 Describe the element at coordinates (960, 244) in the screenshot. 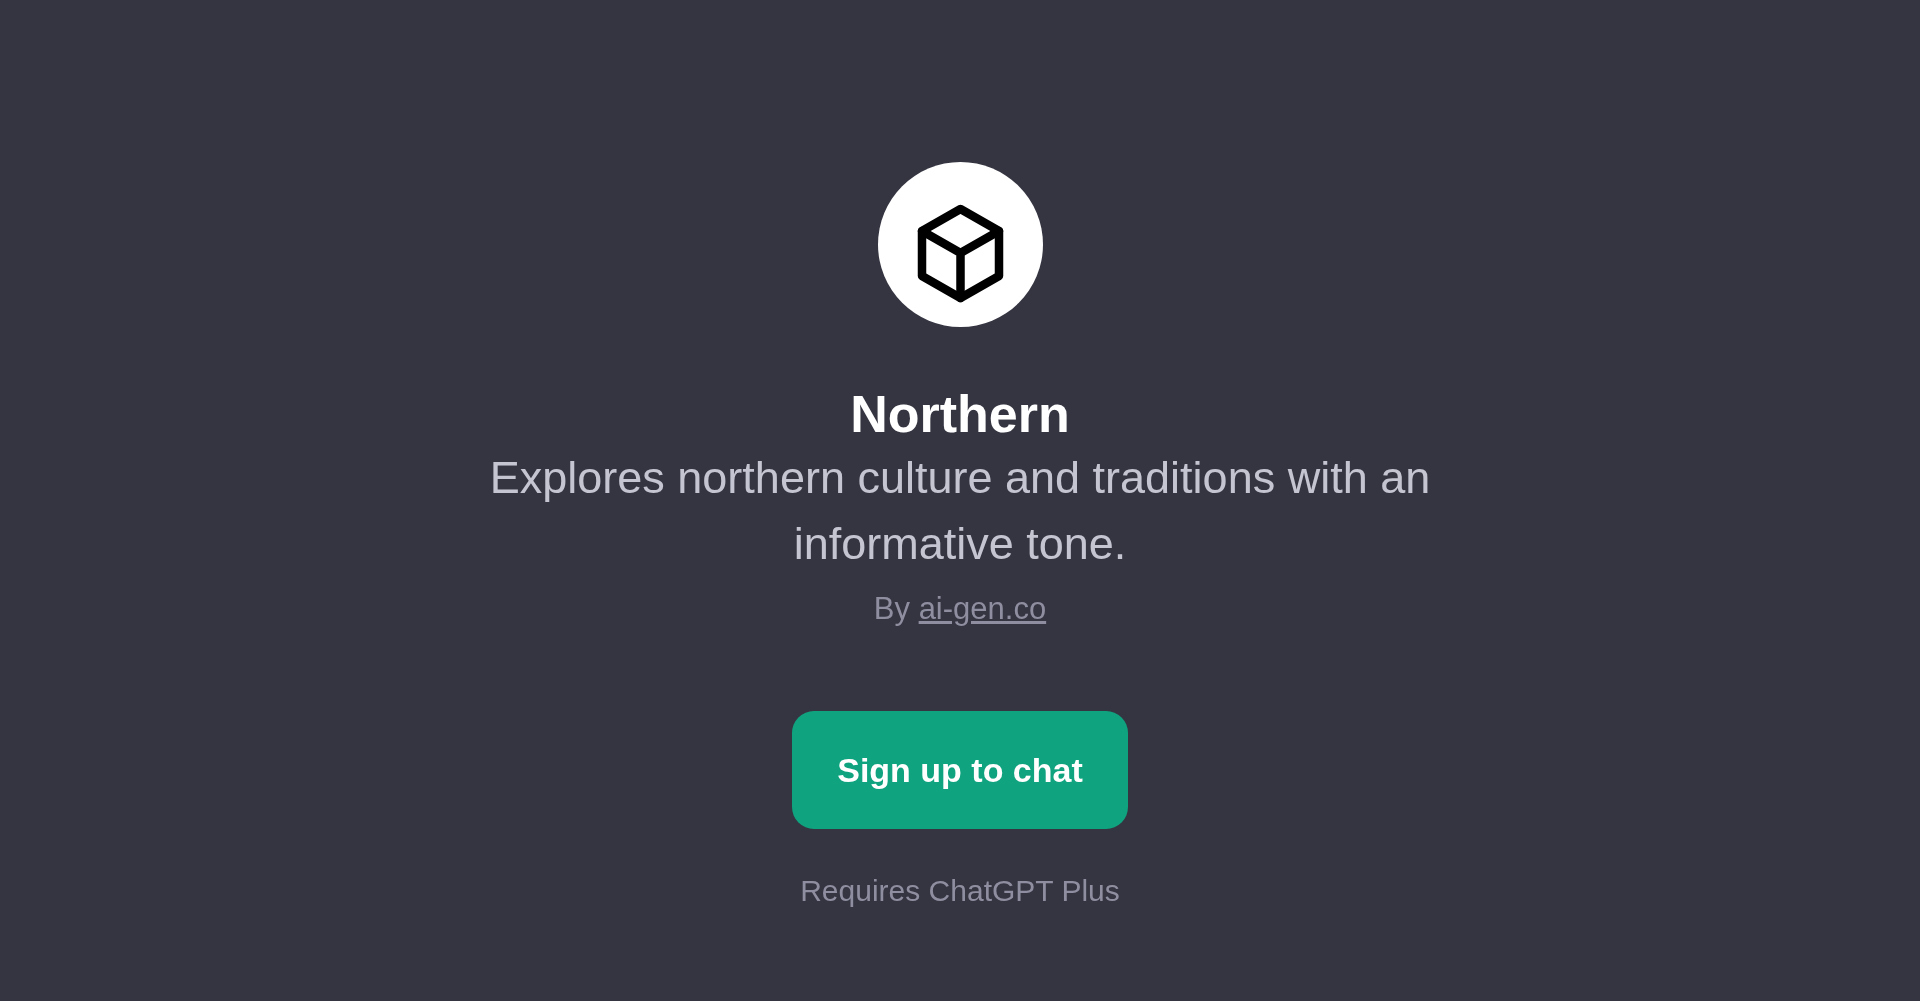

I see `cube-icon` at that location.